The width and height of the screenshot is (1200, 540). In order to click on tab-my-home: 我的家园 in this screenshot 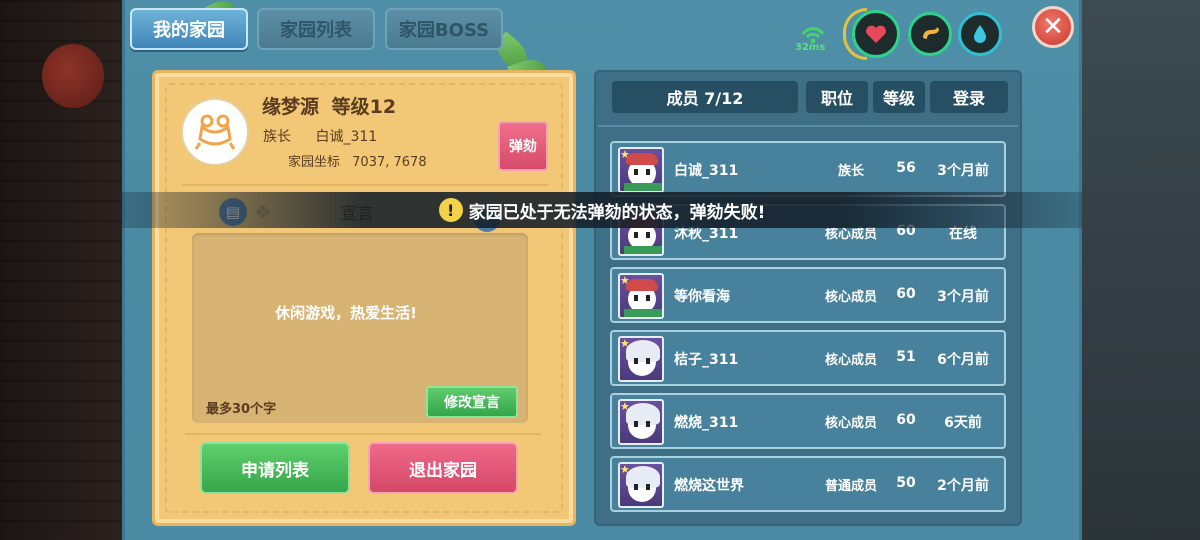, I will do `click(189, 29)`.